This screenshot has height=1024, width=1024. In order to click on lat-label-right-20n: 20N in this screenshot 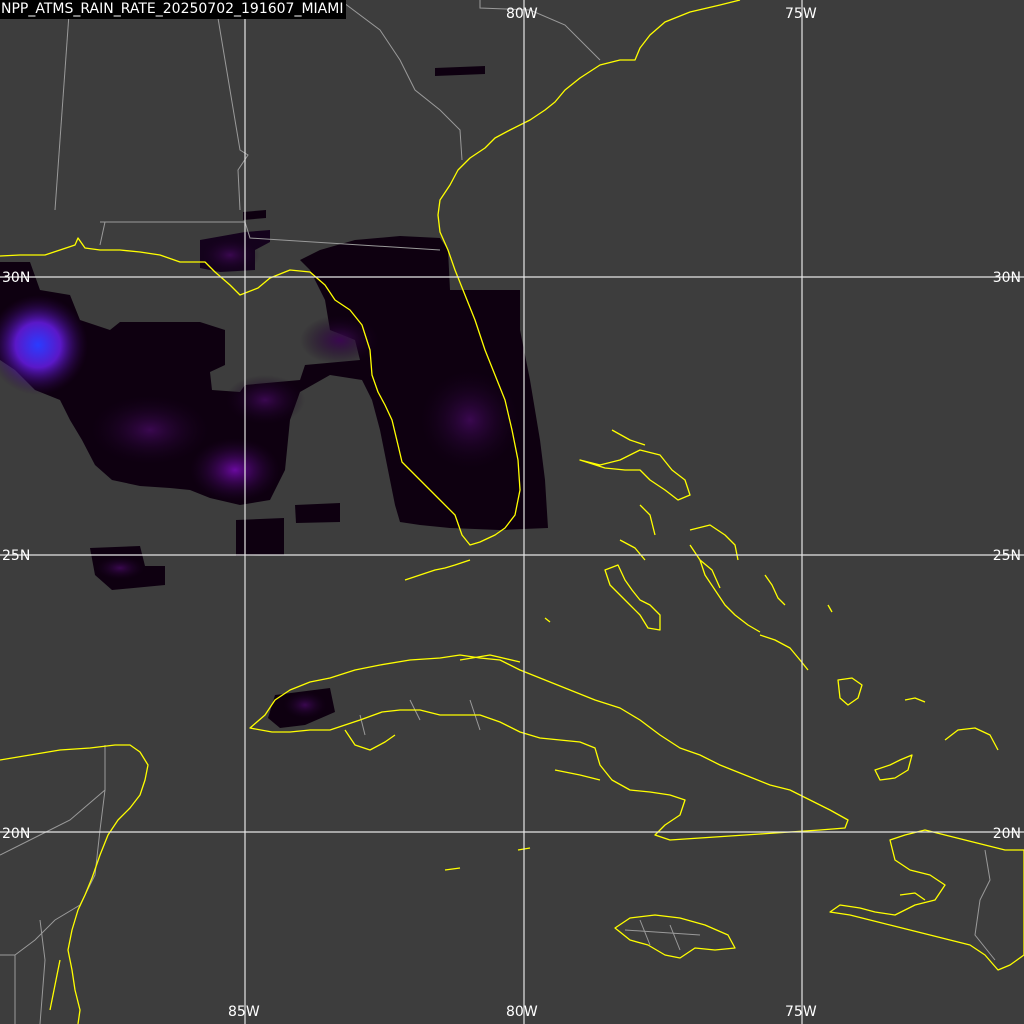, I will do `click(1007, 834)`.